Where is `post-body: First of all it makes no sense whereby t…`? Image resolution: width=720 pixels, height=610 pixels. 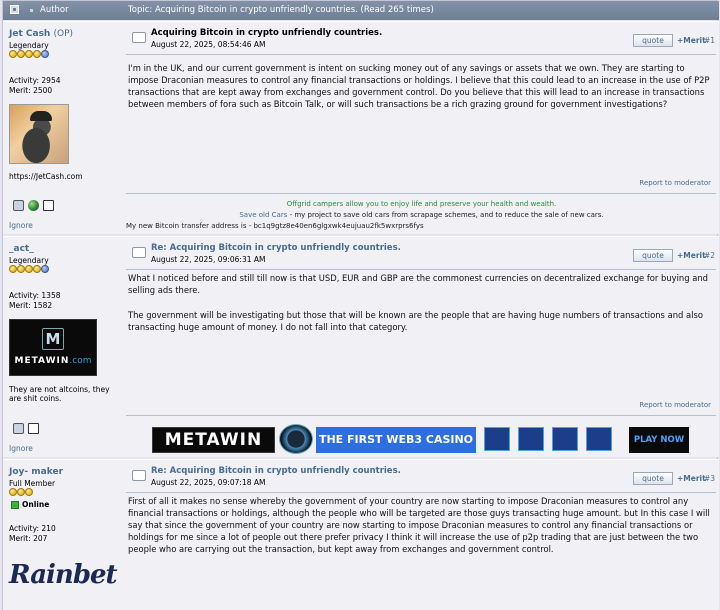 post-body: First of all it makes no sense whereby t… is located at coordinates (419, 525).